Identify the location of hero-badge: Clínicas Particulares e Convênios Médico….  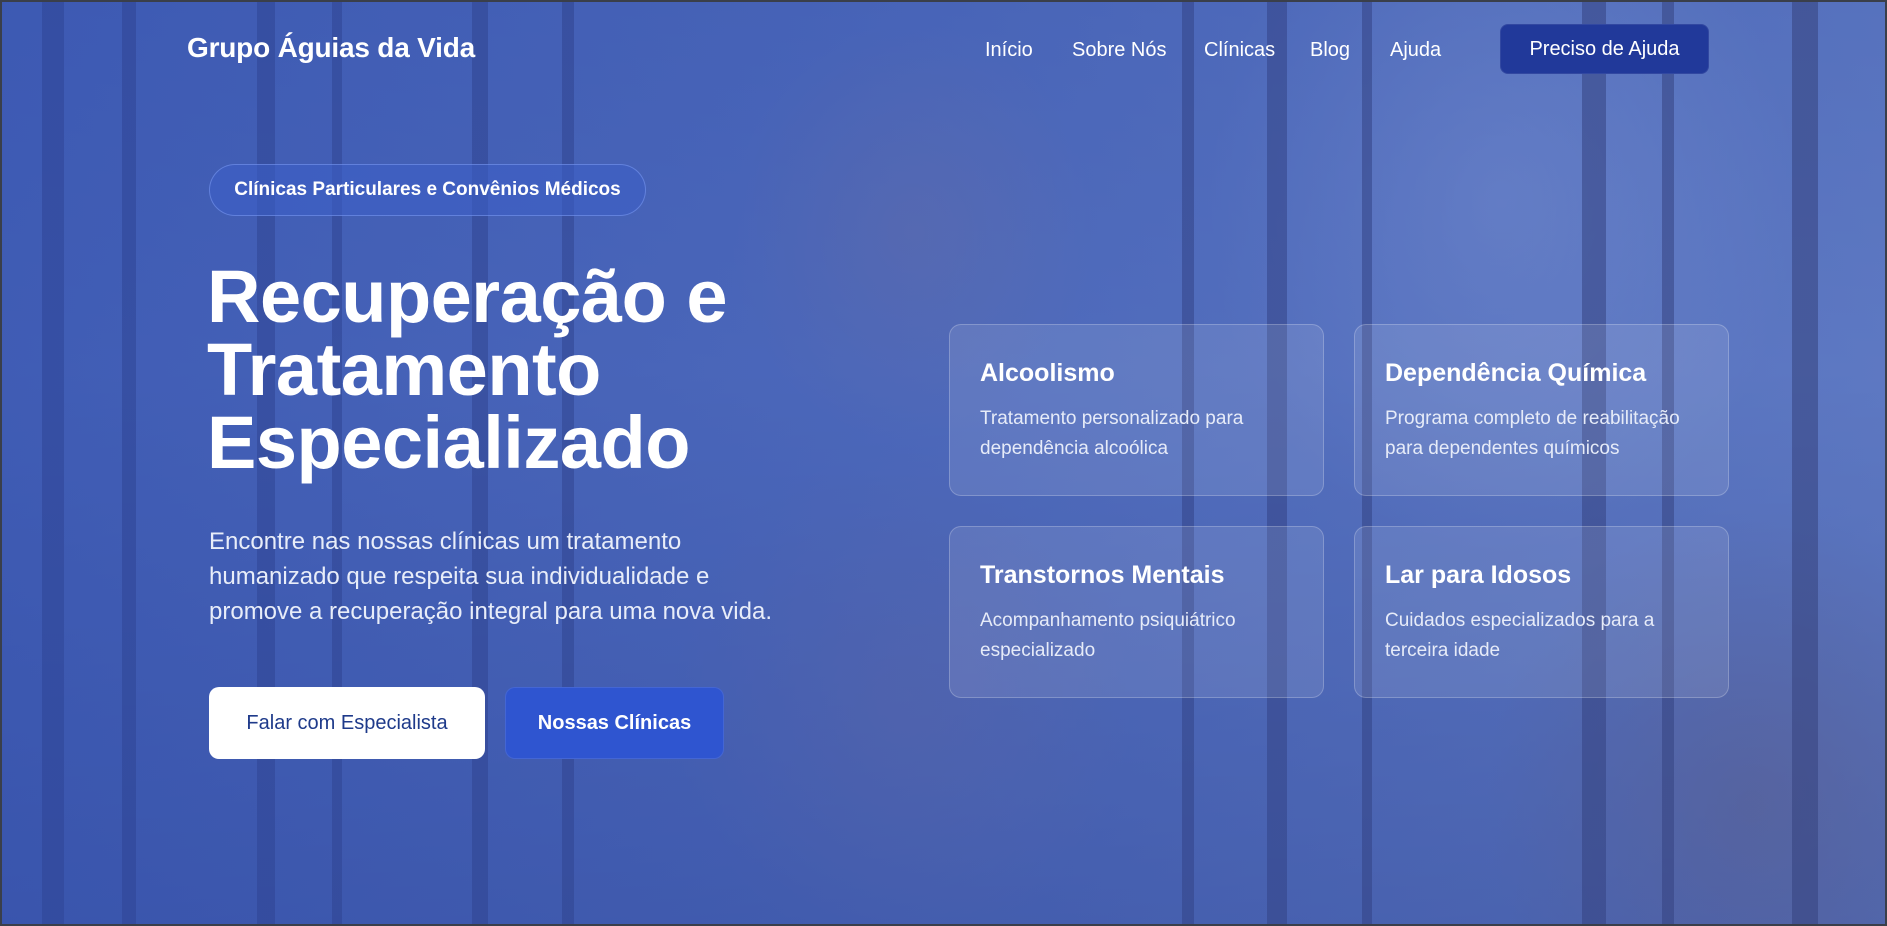
(427, 190).